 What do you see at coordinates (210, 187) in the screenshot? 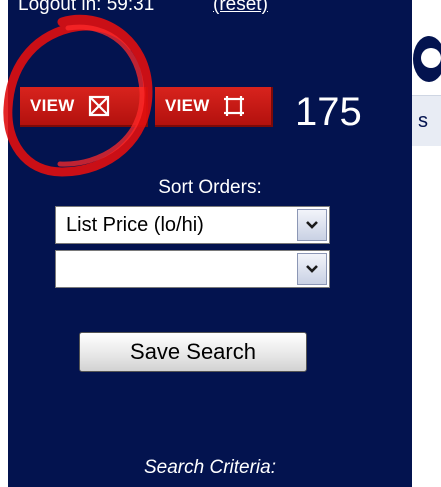
I see `sort-orders-label: Sort Orders:` at bounding box center [210, 187].